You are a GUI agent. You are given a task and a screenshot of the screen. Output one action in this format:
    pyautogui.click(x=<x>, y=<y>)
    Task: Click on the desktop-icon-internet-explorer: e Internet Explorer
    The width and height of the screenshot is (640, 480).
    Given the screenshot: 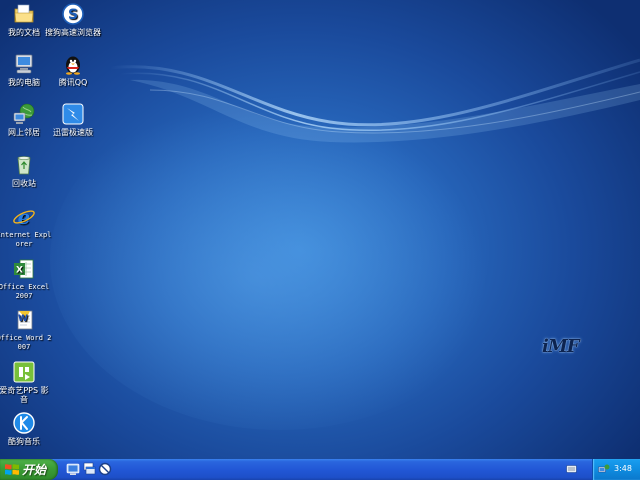 What is the action you would take?
    pyautogui.click(x=26, y=227)
    